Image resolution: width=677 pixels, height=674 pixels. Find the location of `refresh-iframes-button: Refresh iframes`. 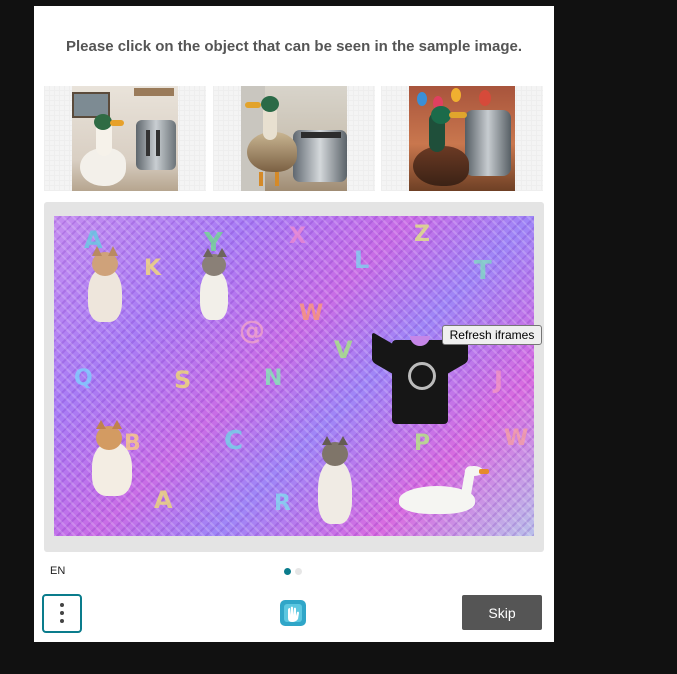

refresh-iframes-button: Refresh iframes is located at coordinates (492, 335).